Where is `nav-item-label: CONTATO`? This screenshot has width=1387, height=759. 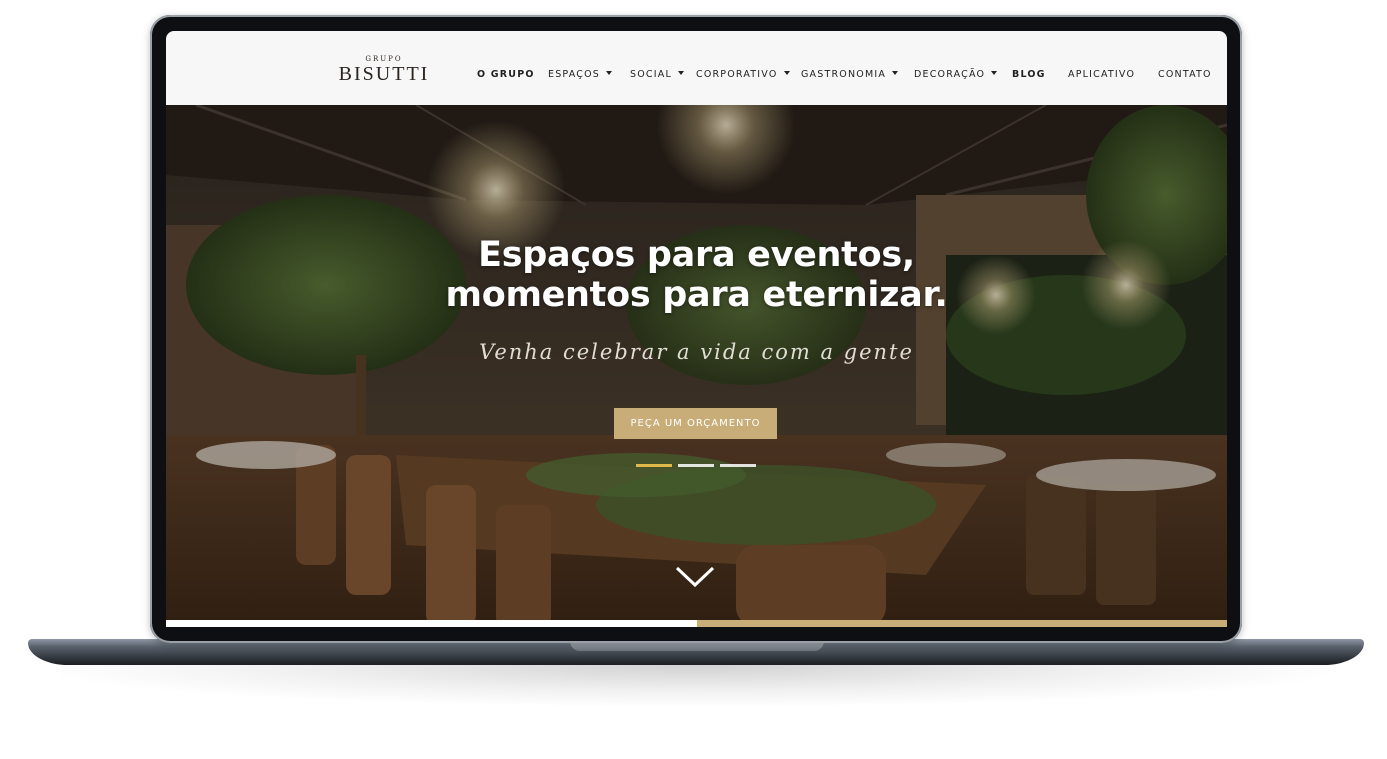 nav-item-label: CONTATO is located at coordinates (1185, 74).